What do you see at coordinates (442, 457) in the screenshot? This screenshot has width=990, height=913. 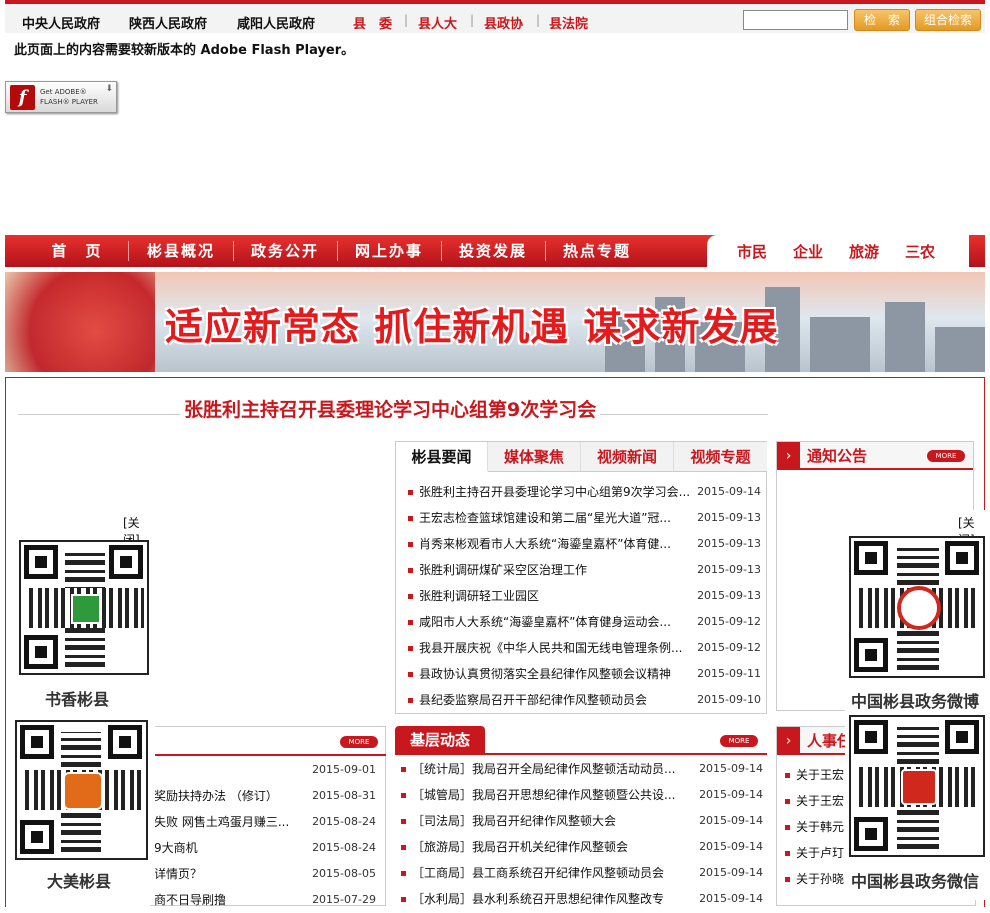 I see `tab-county-news: 彬县要闻` at bounding box center [442, 457].